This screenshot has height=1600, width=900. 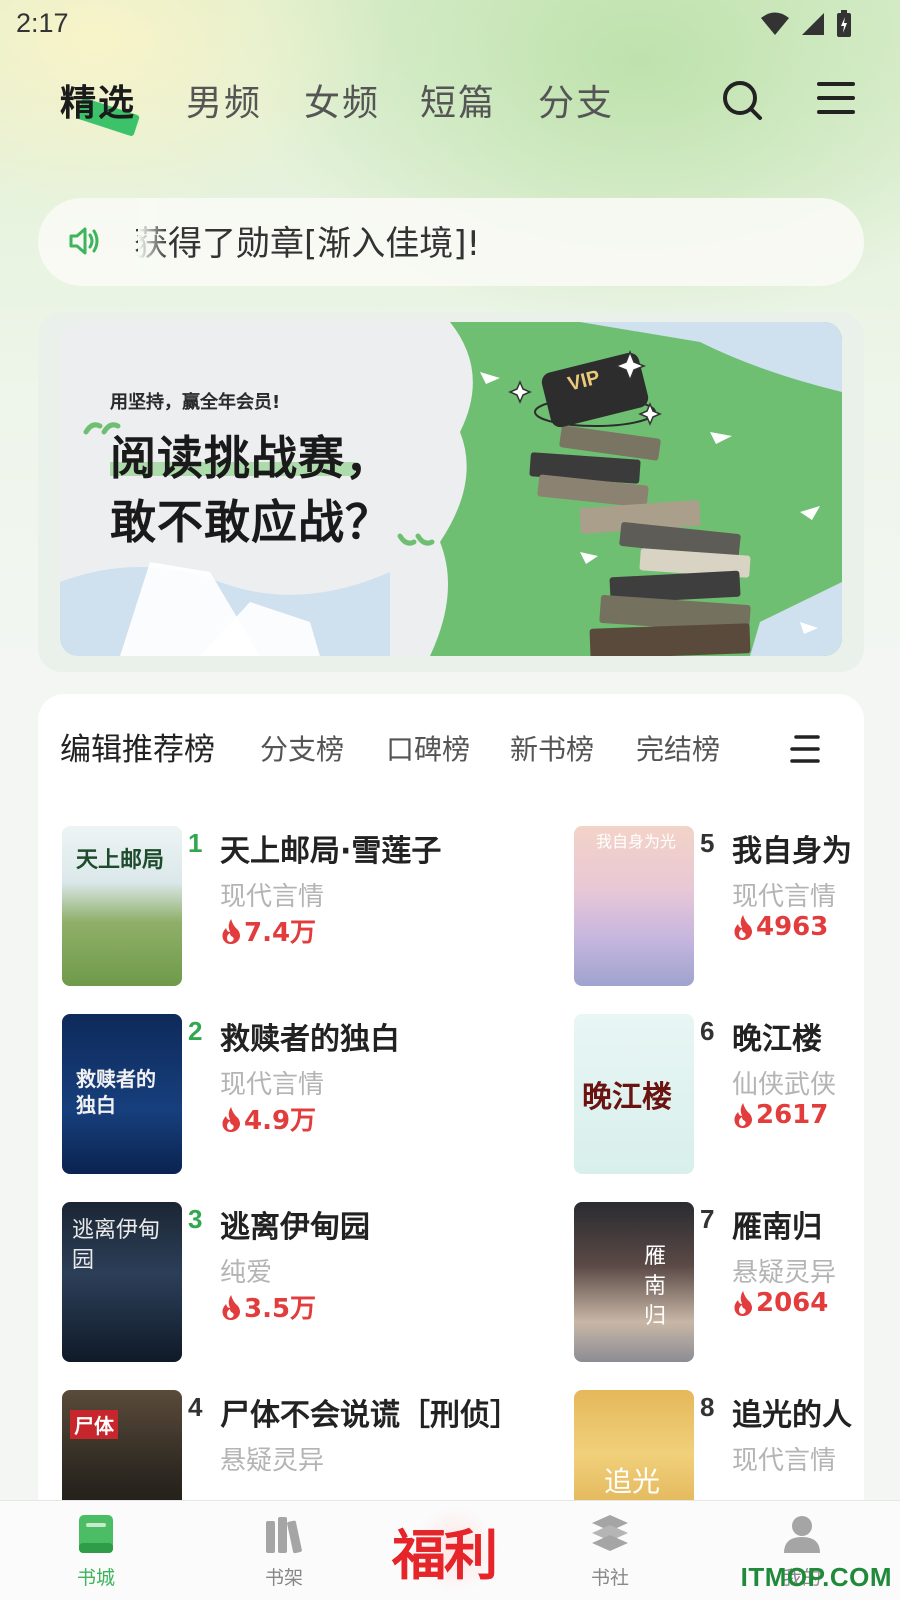 I want to click on book-heat: 2064, so click(x=780, y=1303).